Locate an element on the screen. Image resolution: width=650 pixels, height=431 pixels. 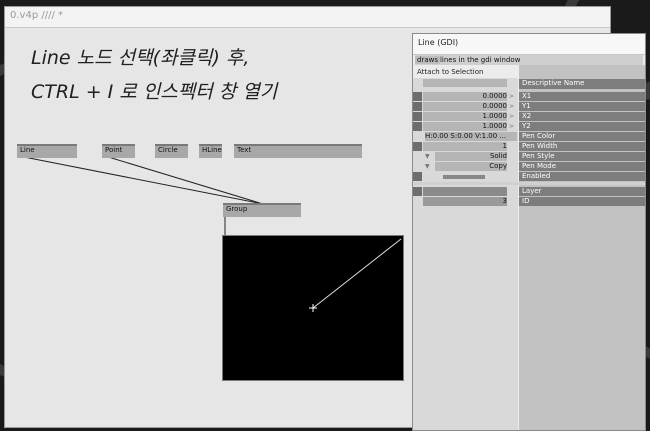
inspector-title: Line (GDI) is located at coordinates (438, 42).